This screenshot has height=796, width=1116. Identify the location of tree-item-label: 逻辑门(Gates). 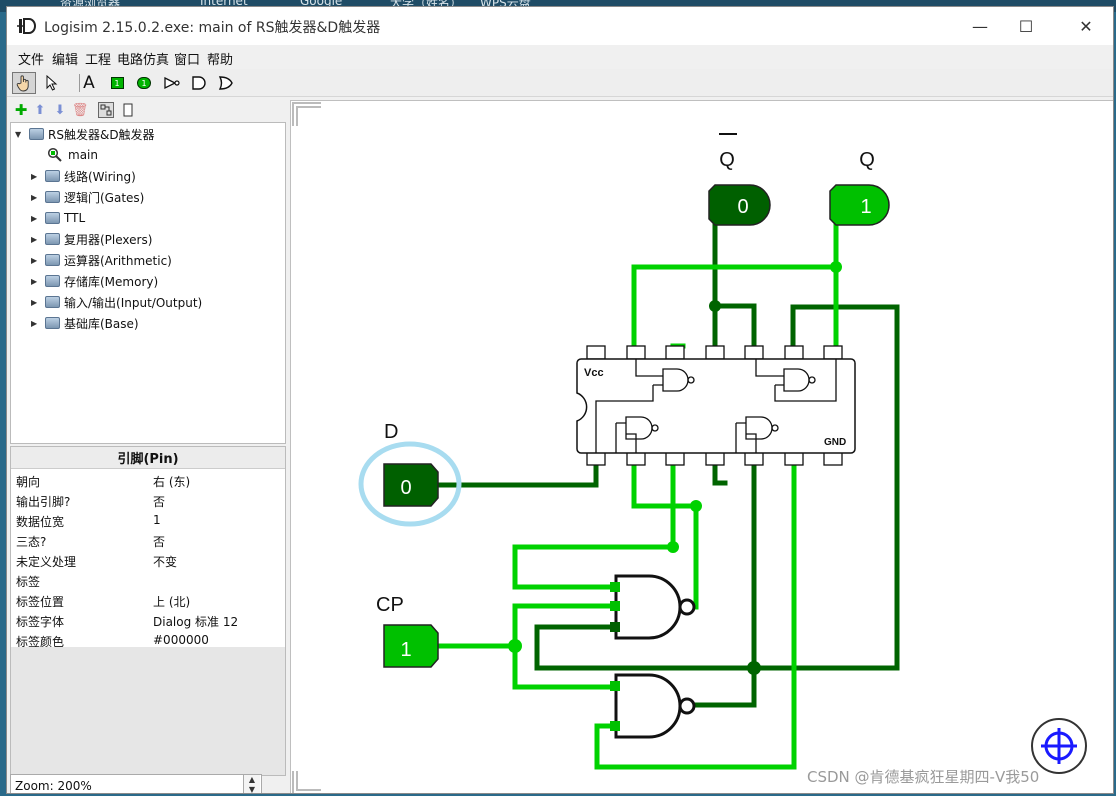
(104, 197).